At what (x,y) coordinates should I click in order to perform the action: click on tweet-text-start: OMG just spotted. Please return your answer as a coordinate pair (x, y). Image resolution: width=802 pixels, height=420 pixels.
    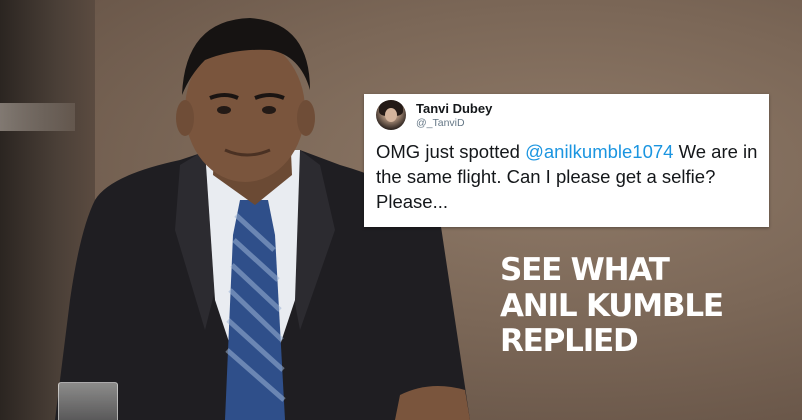
    Looking at the image, I should click on (451, 151).